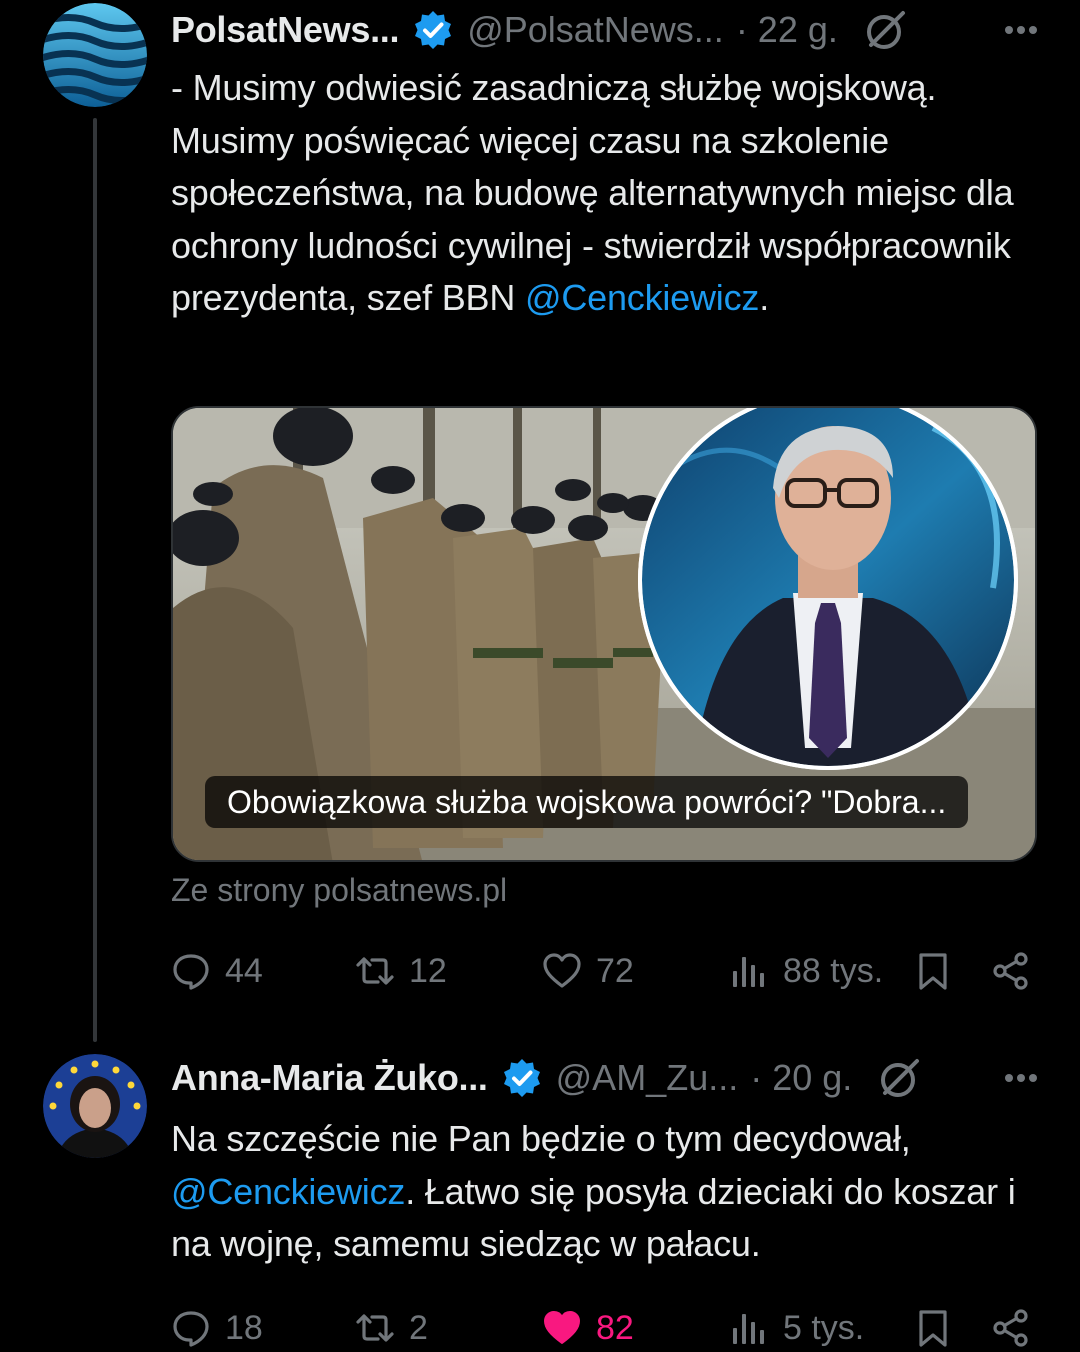  I want to click on timestamp: · 22 g., so click(787, 30).